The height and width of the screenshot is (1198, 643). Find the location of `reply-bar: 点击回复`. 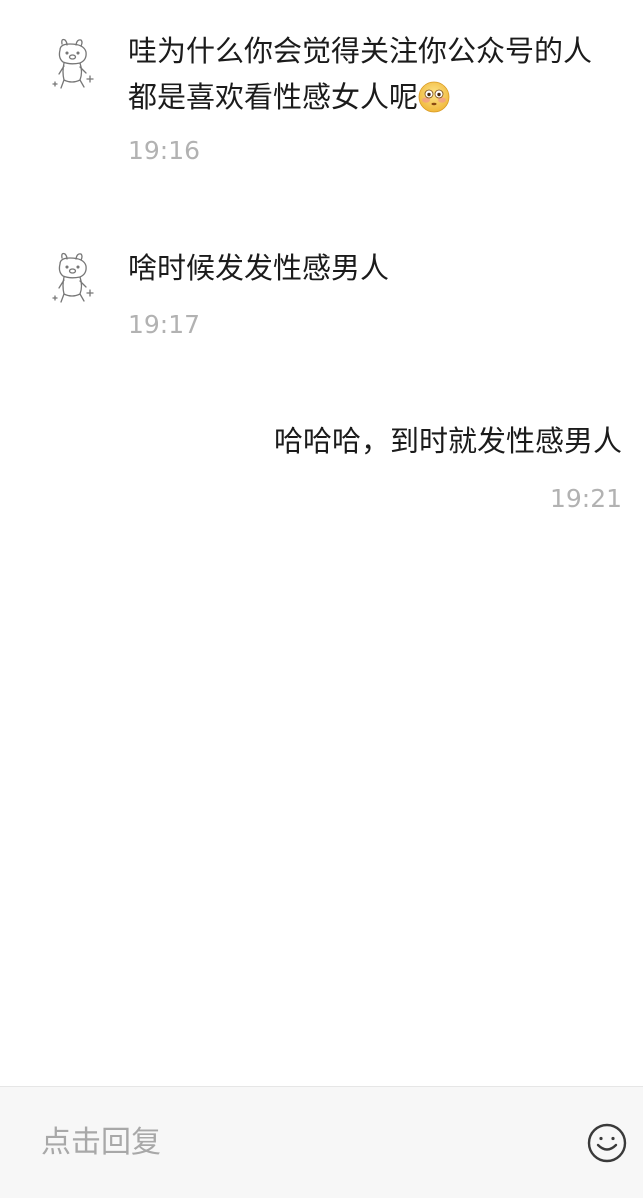

reply-bar: 点击回复 is located at coordinates (321, 1142).